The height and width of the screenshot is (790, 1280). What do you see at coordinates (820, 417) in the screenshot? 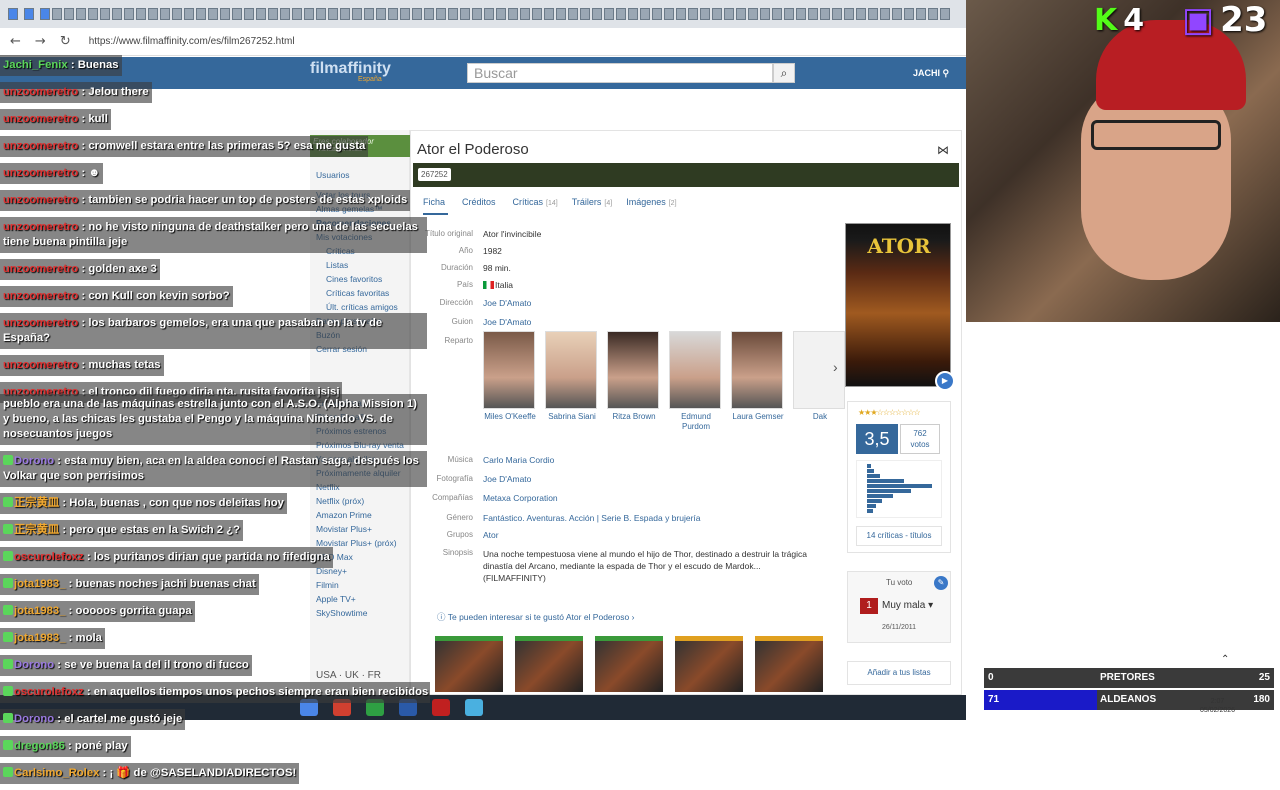
I see `cast-name: Dak` at bounding box center [820, 417].